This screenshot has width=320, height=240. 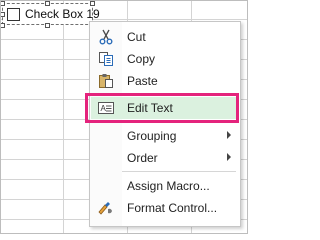 What do you see at coordinates (136, 37) in the screenshot?
I see `menu-item-label: Cut` at bounding box center [136, 37].